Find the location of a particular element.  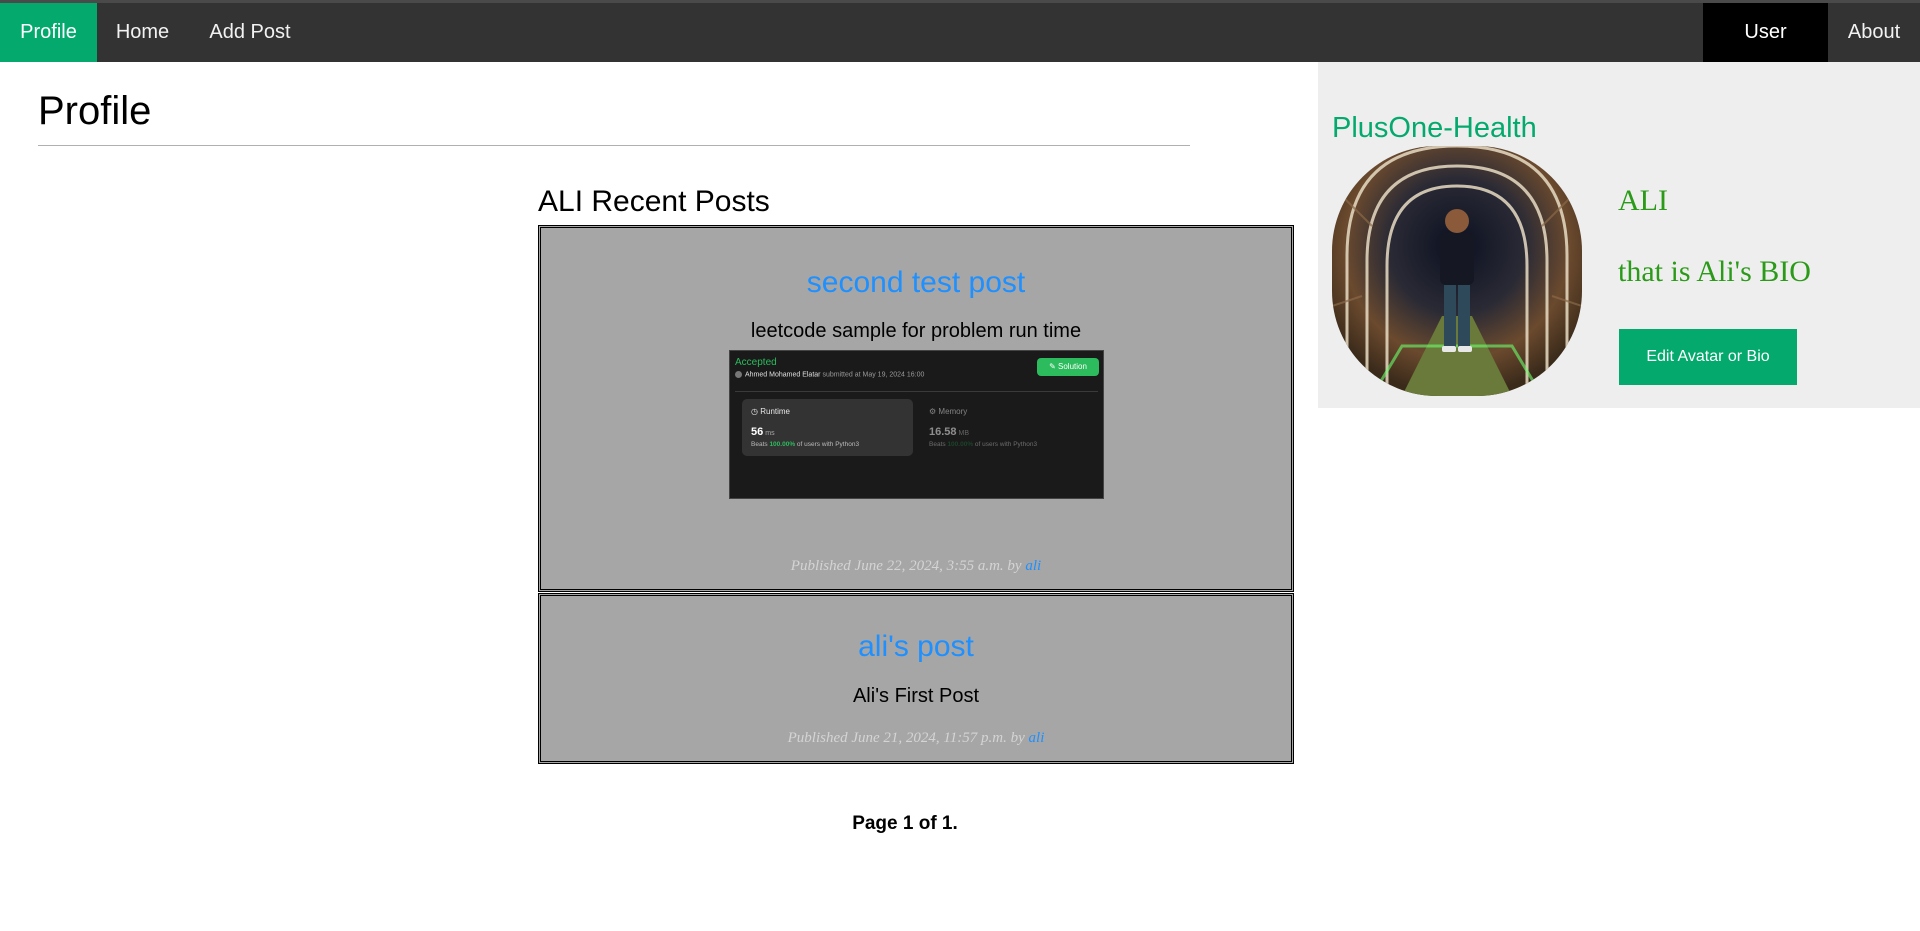

lc-runtime-beats: Beats 100.00% of users with Python3 is located at coordinates (805, 444).